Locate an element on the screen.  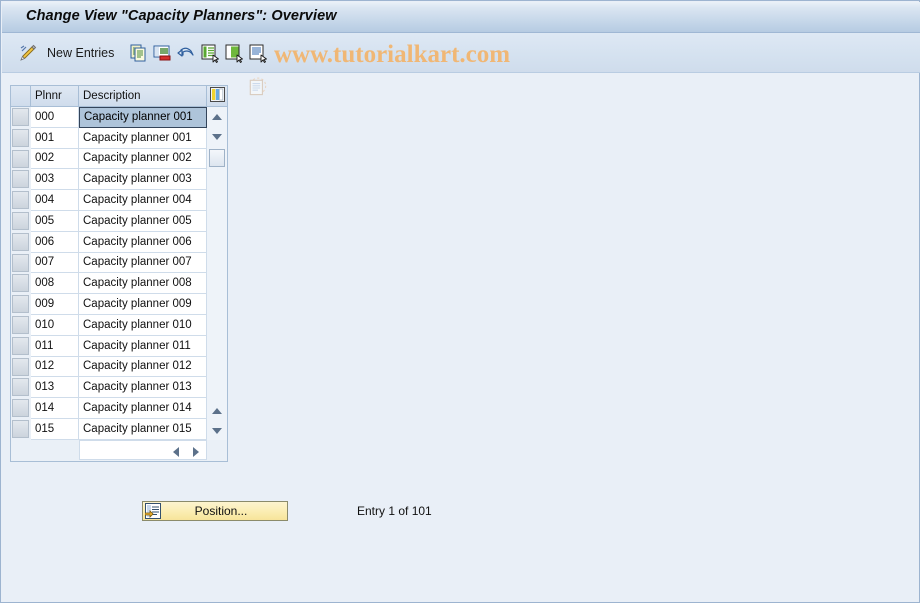
table-row: 010 Capacity planner 010 is located at coordinates (119, 325).